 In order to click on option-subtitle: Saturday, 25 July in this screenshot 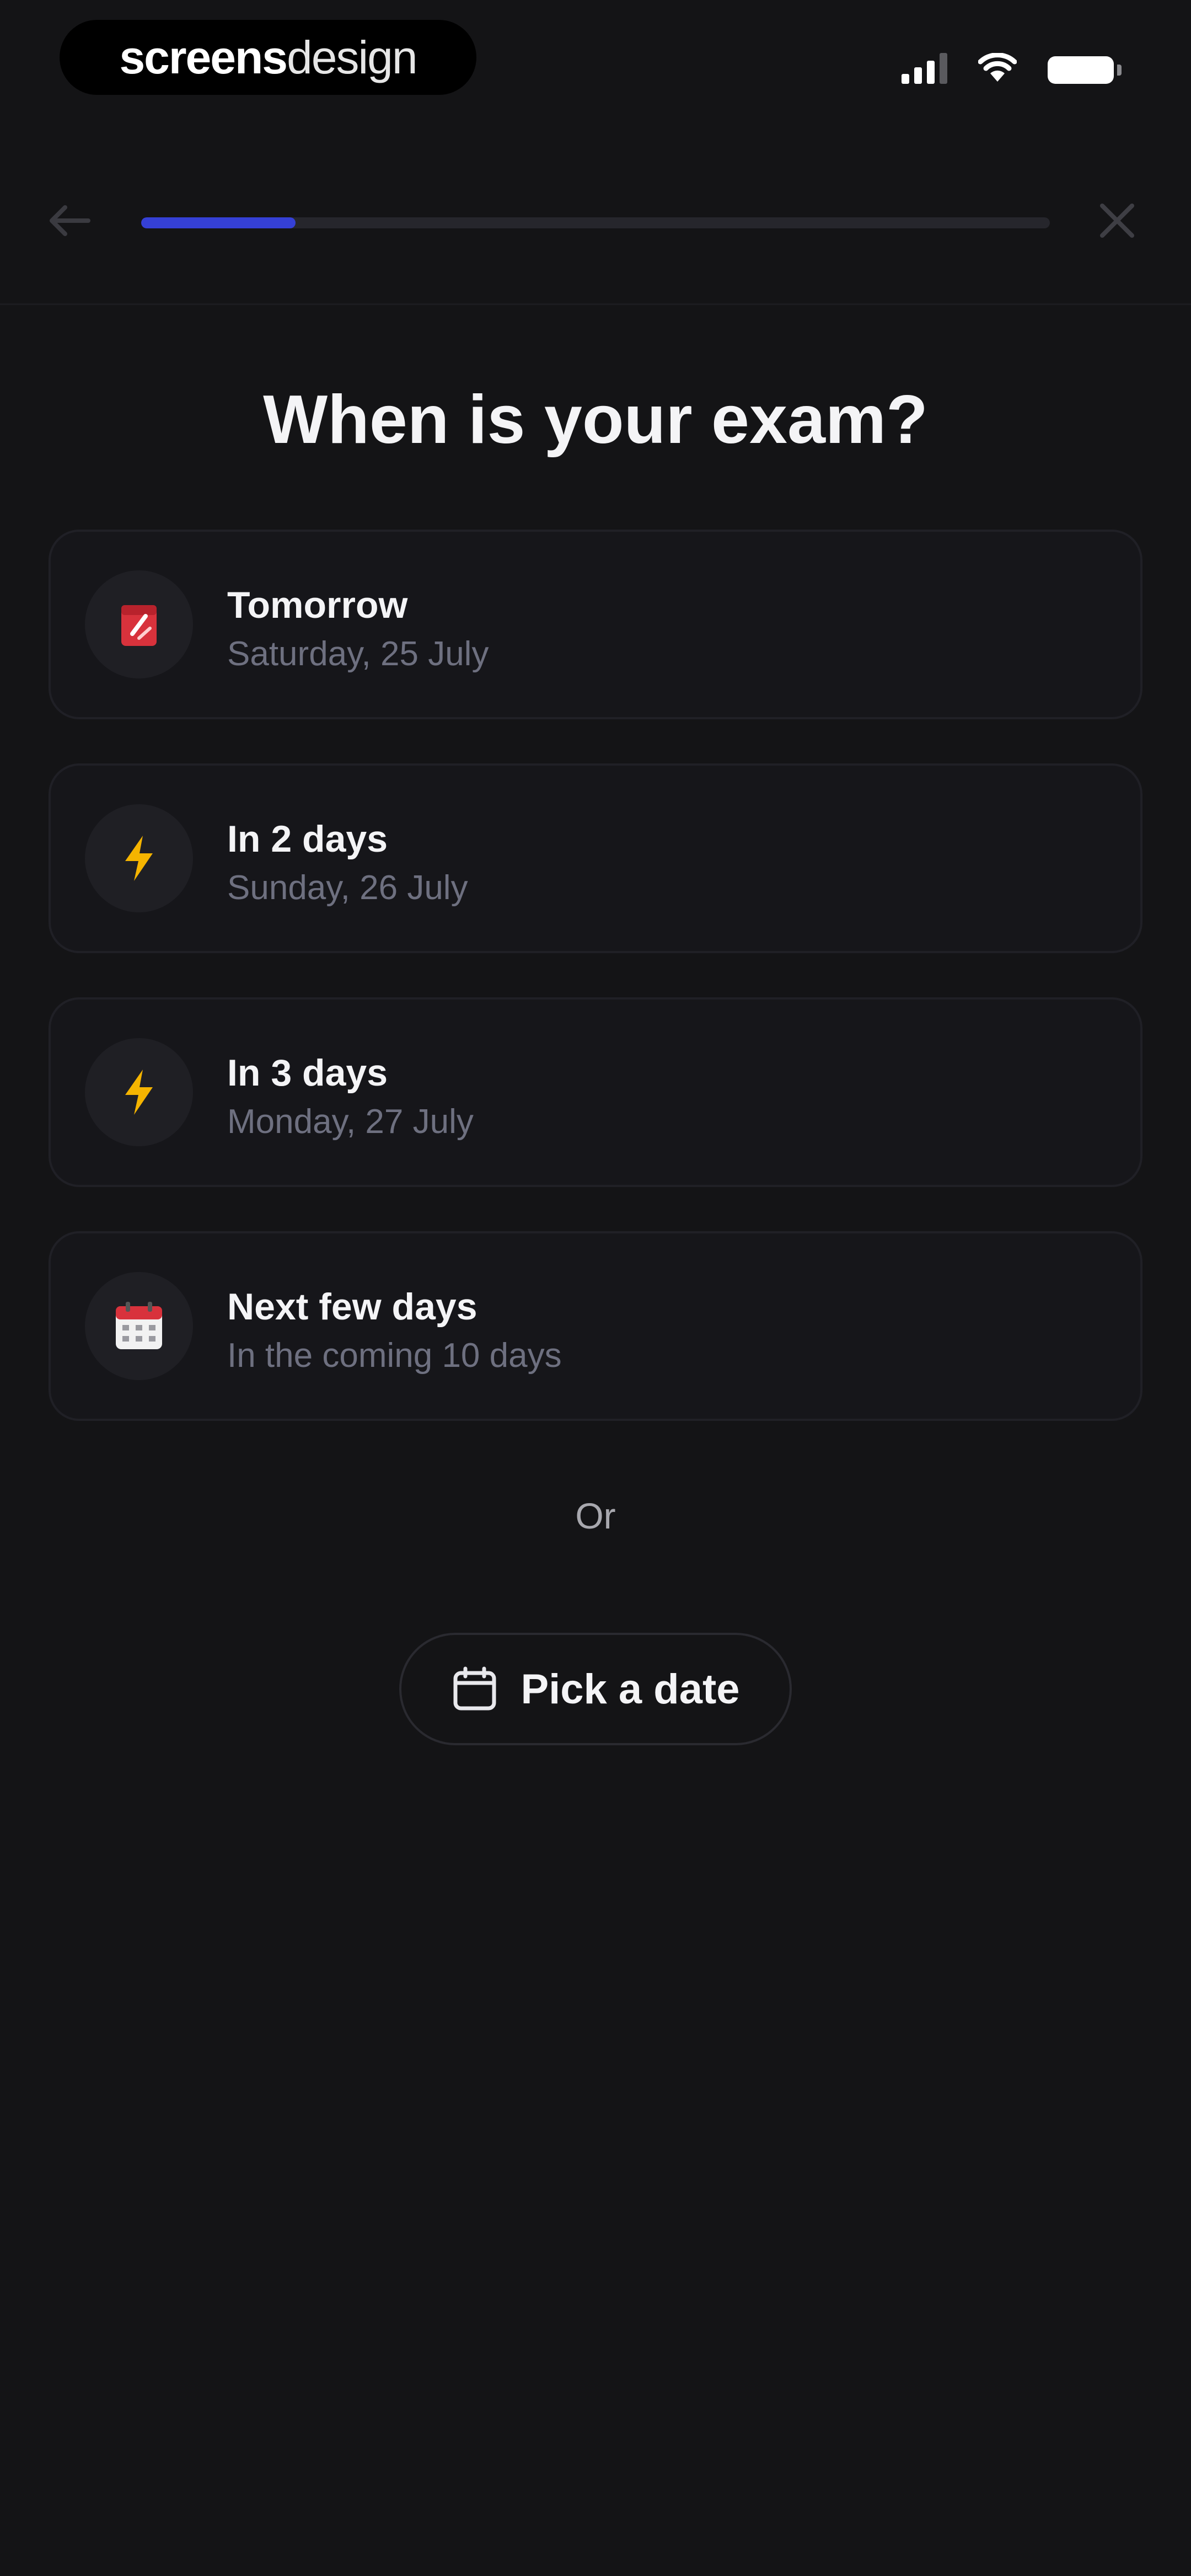, I will do `click(358, 654)`.